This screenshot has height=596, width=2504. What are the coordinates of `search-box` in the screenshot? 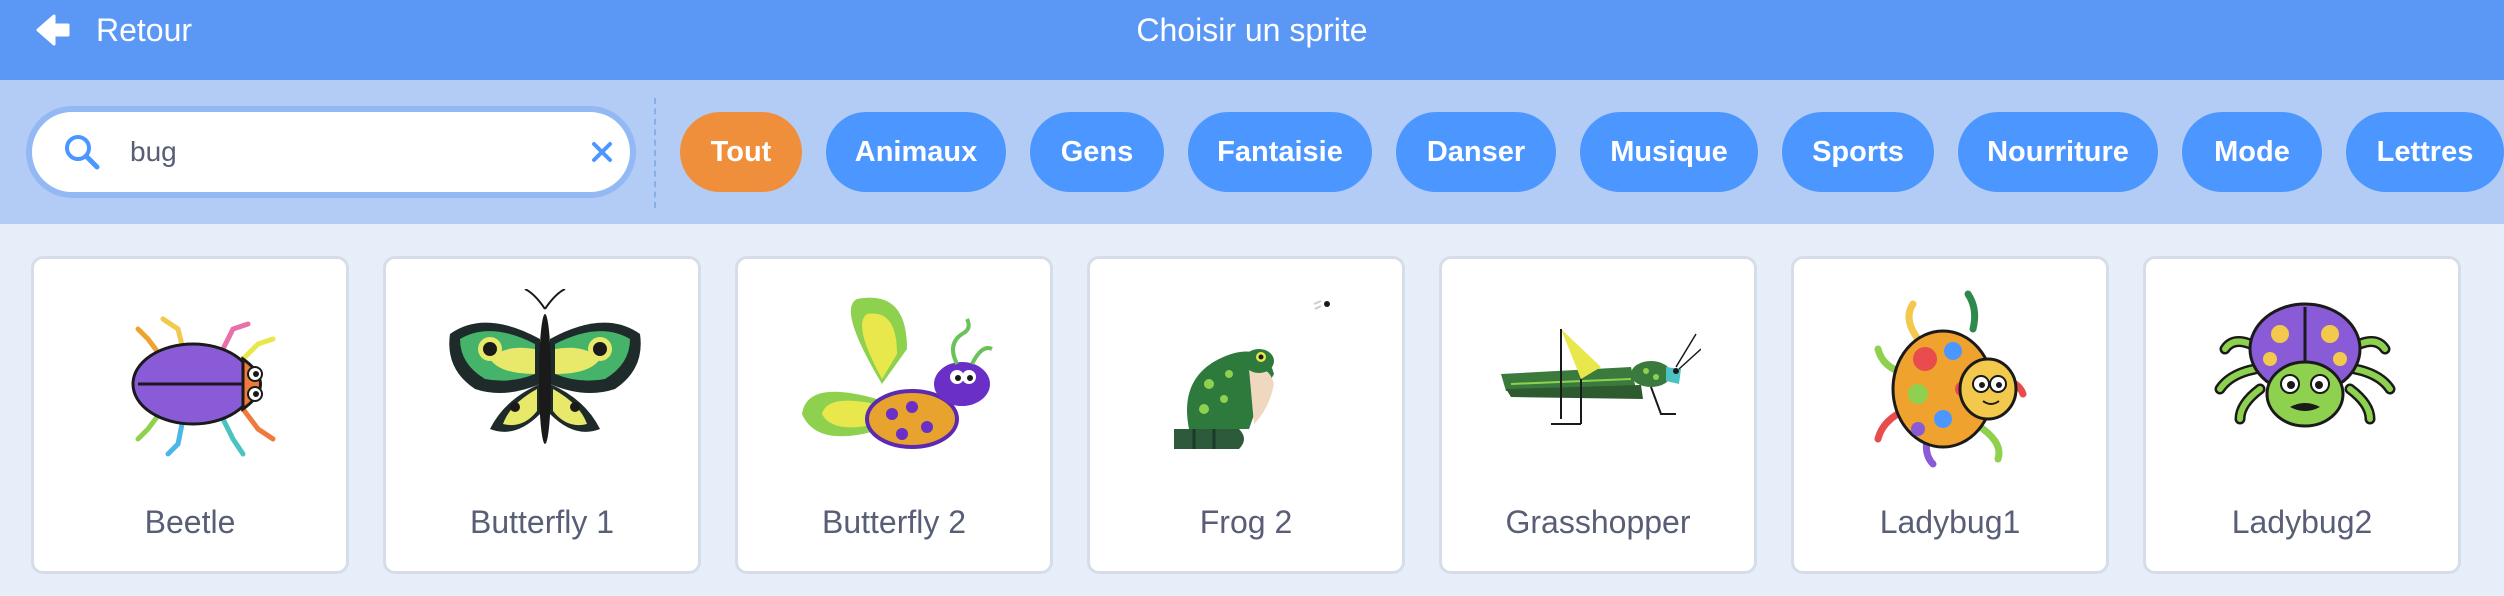 It's located at (331, 152).